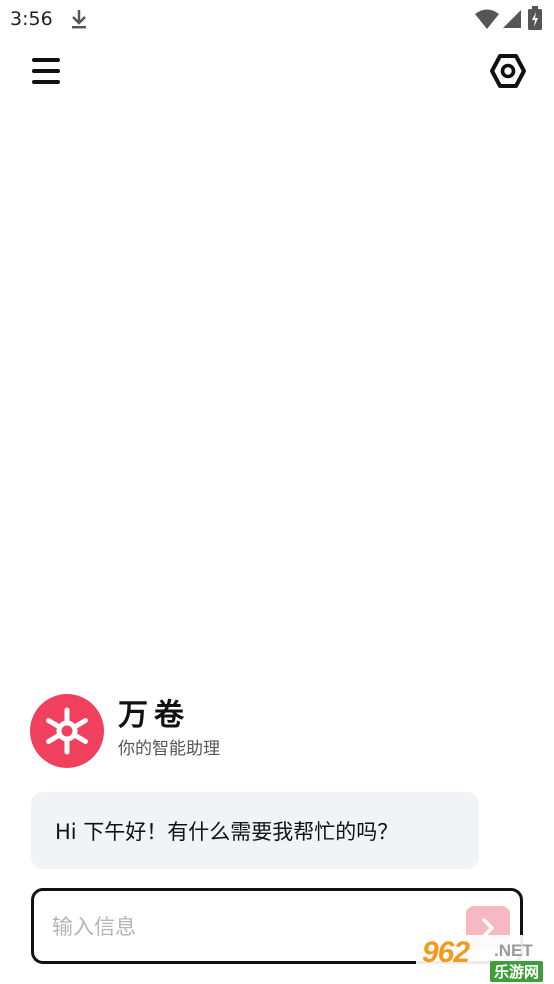 The width and height of the screenshot is (554, 984). I want to click on wifi-icon, so click(487, 21).